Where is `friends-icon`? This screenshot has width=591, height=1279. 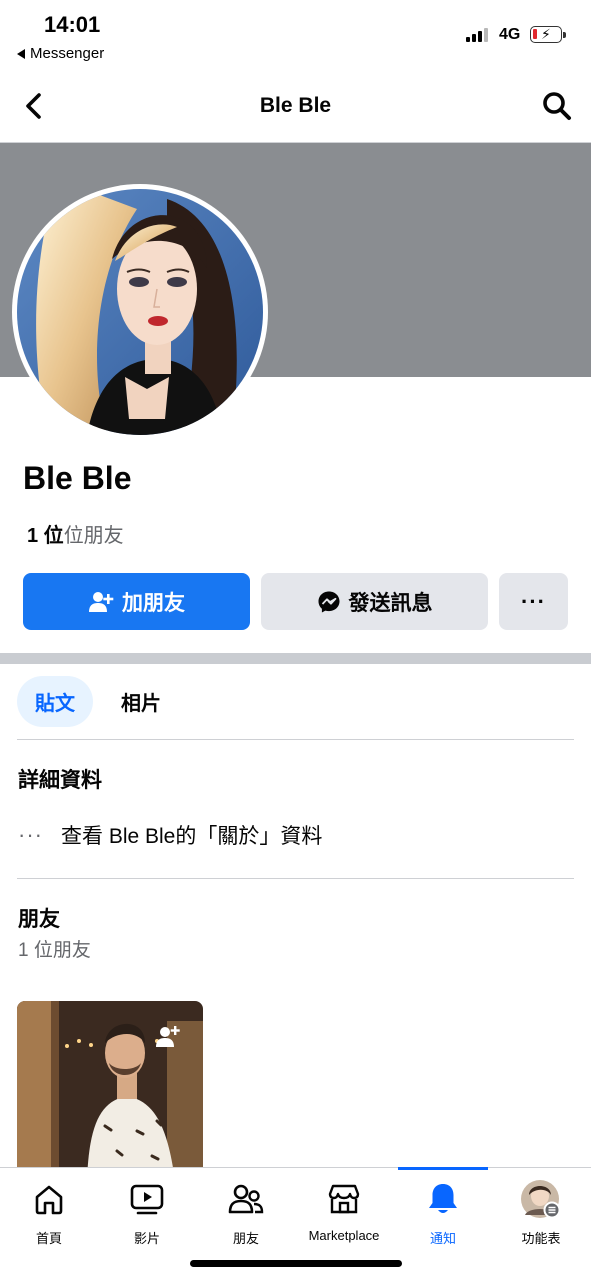 friends-icon is located at coordinates (246, 1199).